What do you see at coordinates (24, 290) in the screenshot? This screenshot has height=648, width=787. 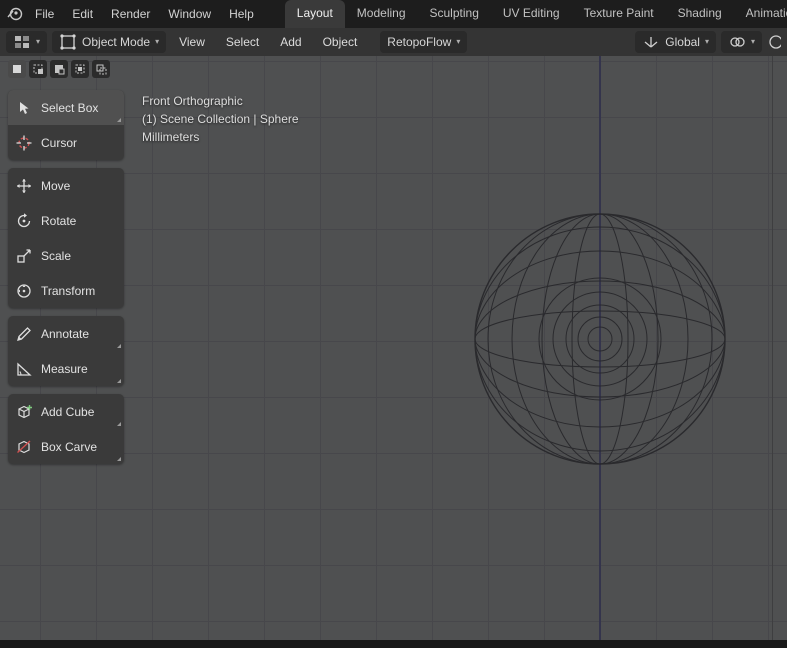 I see `transform-icon` at bounding box center [24, 290].